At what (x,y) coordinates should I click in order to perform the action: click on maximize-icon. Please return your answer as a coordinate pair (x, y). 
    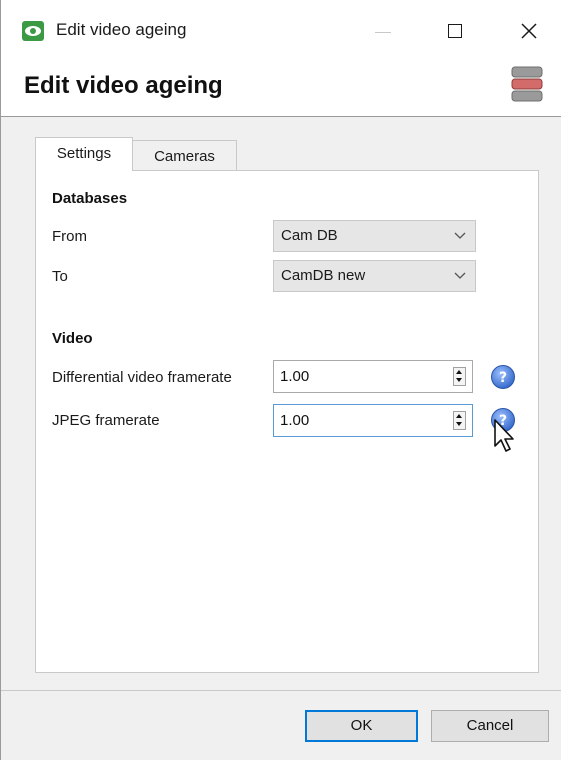
    Looking at the image, I should click on (455, 31).